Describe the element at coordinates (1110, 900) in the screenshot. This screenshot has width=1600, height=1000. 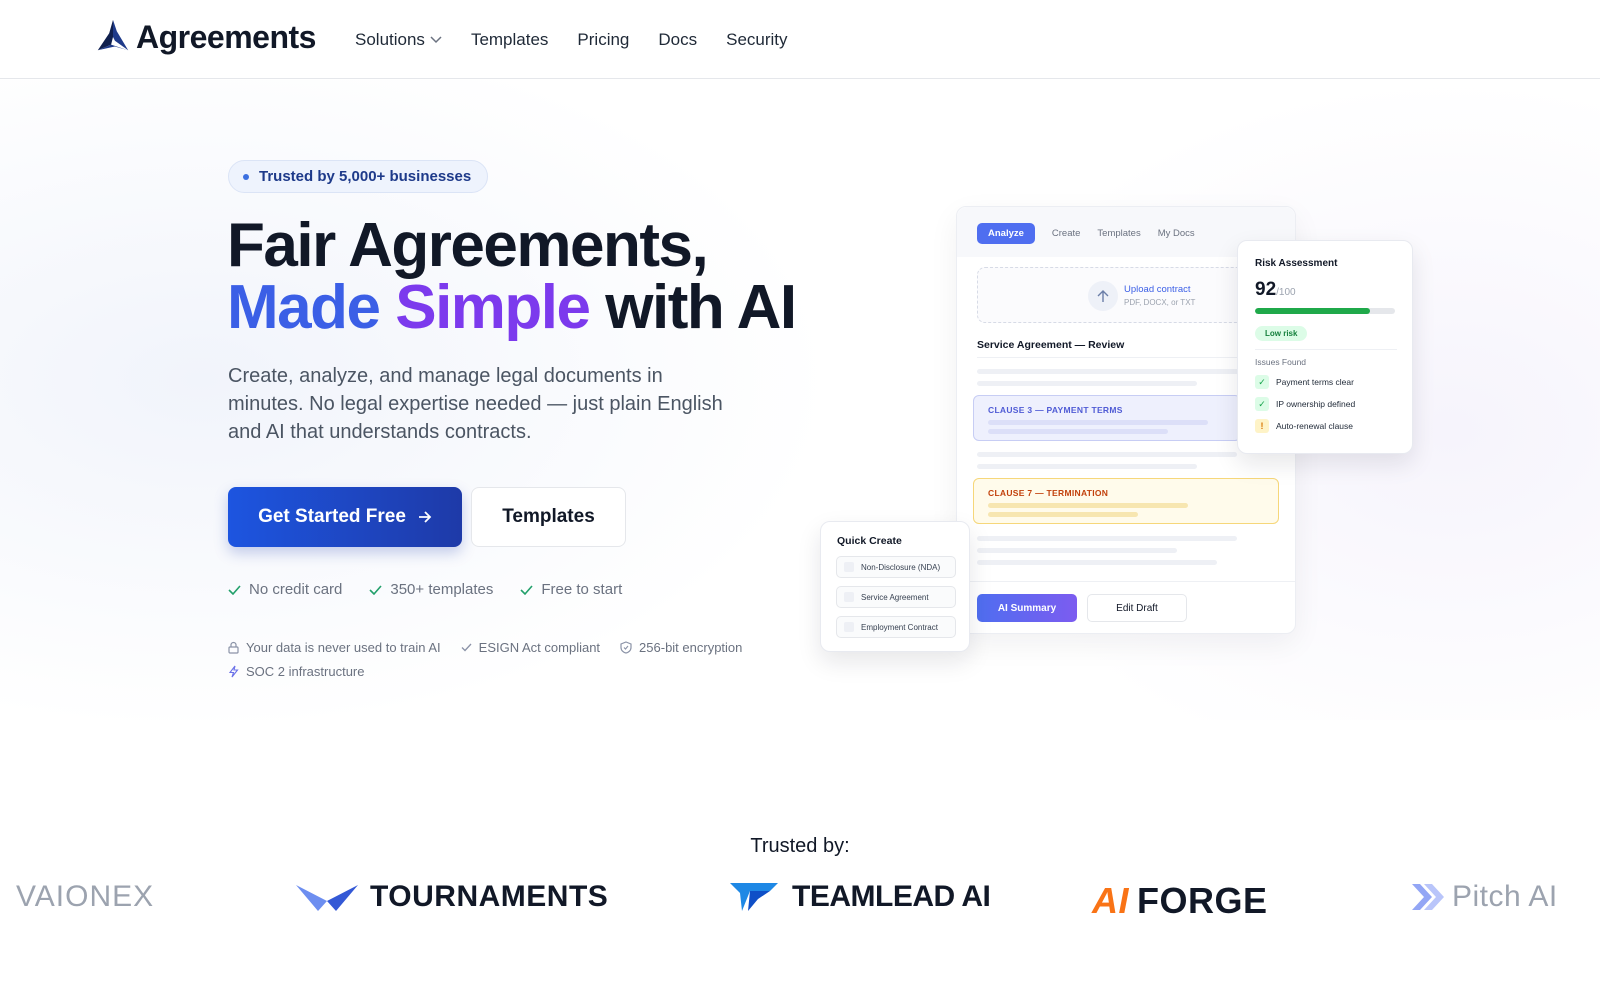
I see `logo-forge-ai: AI` at that location.